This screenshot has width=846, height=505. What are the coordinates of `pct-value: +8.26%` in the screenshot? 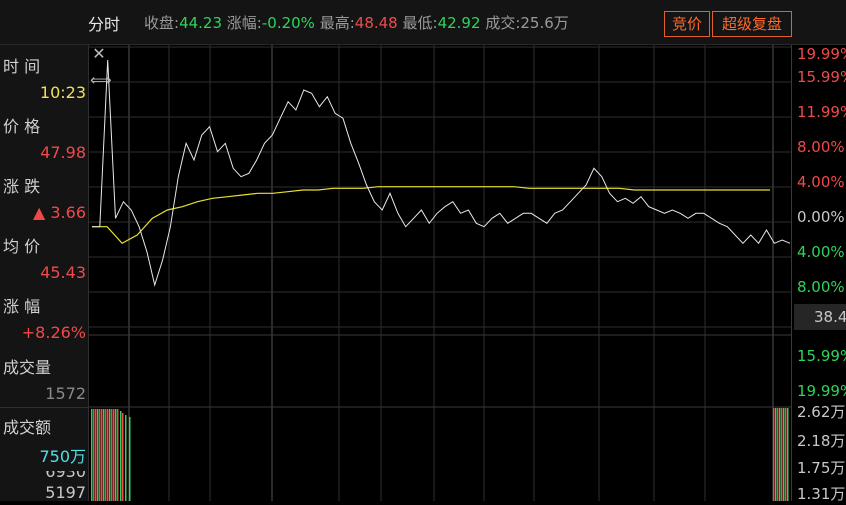 It's located at (53, 332).